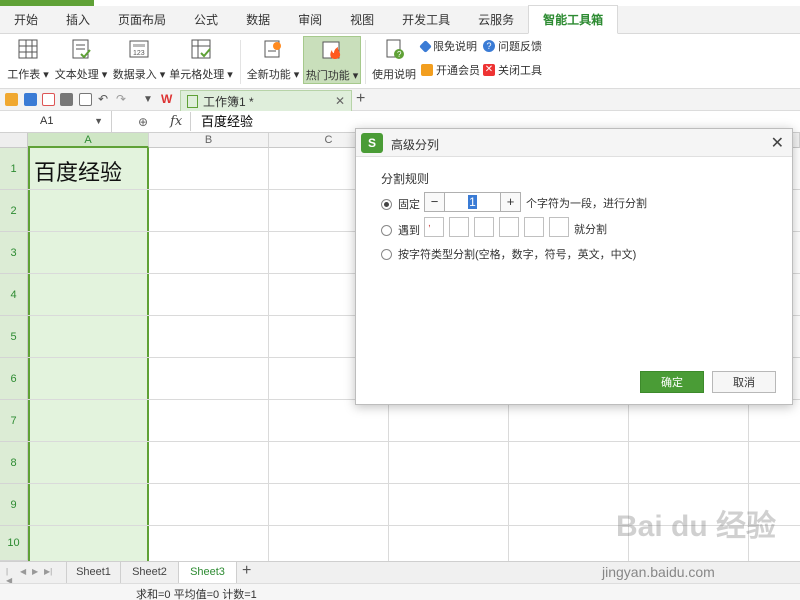 The image size is (800, 600). What do you see at coordinates (48, 572) in the screenshot?
I see `last-sheet-icon: ▶|` at bounding box center [48, 572].